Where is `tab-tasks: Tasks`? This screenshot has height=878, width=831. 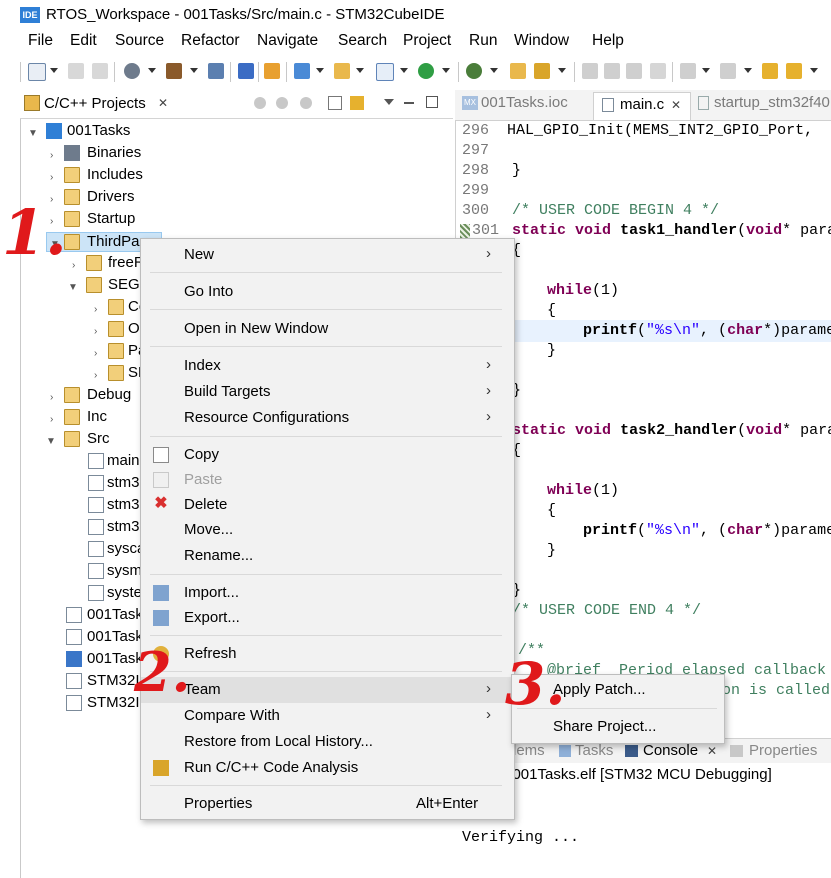 tab-tasks: Tasks is located at coordinates (594, 750).